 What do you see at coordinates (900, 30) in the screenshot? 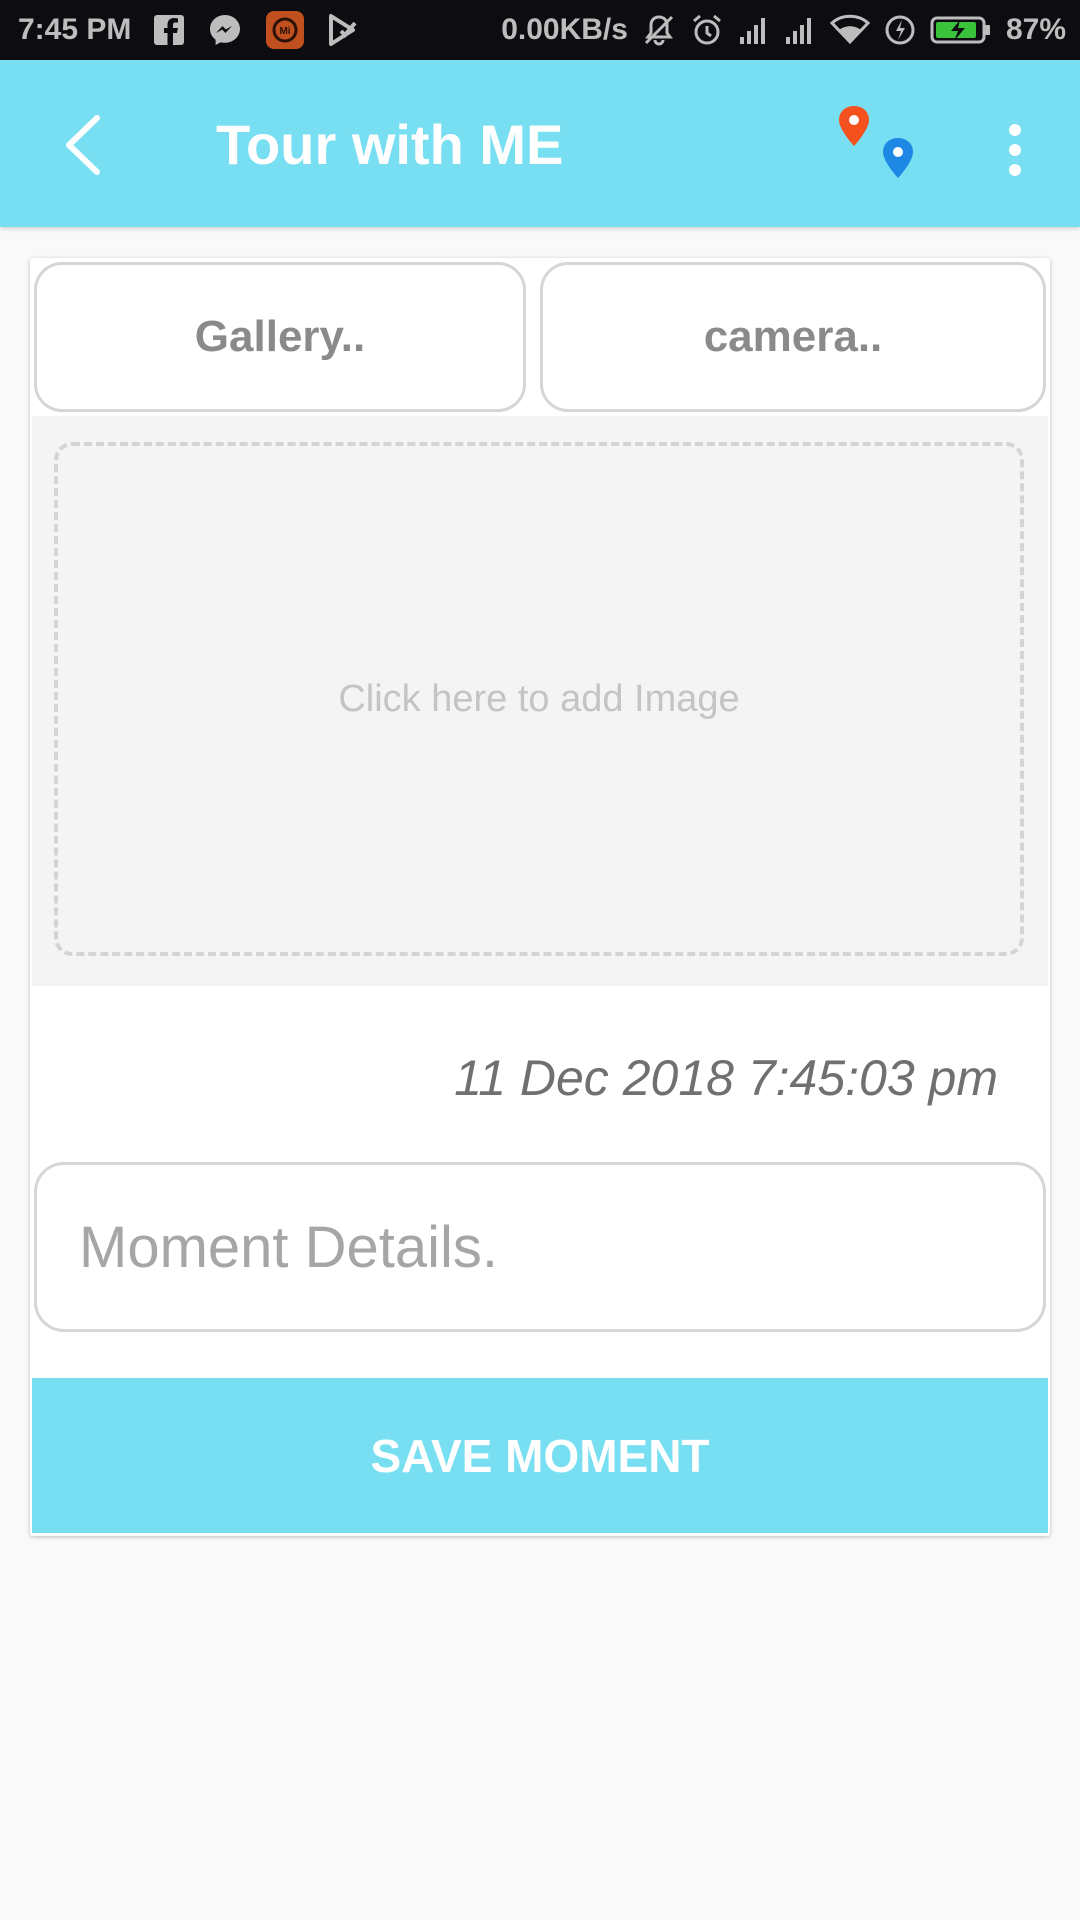
I see `power-saver-icon` at bounding box center [900, 30].